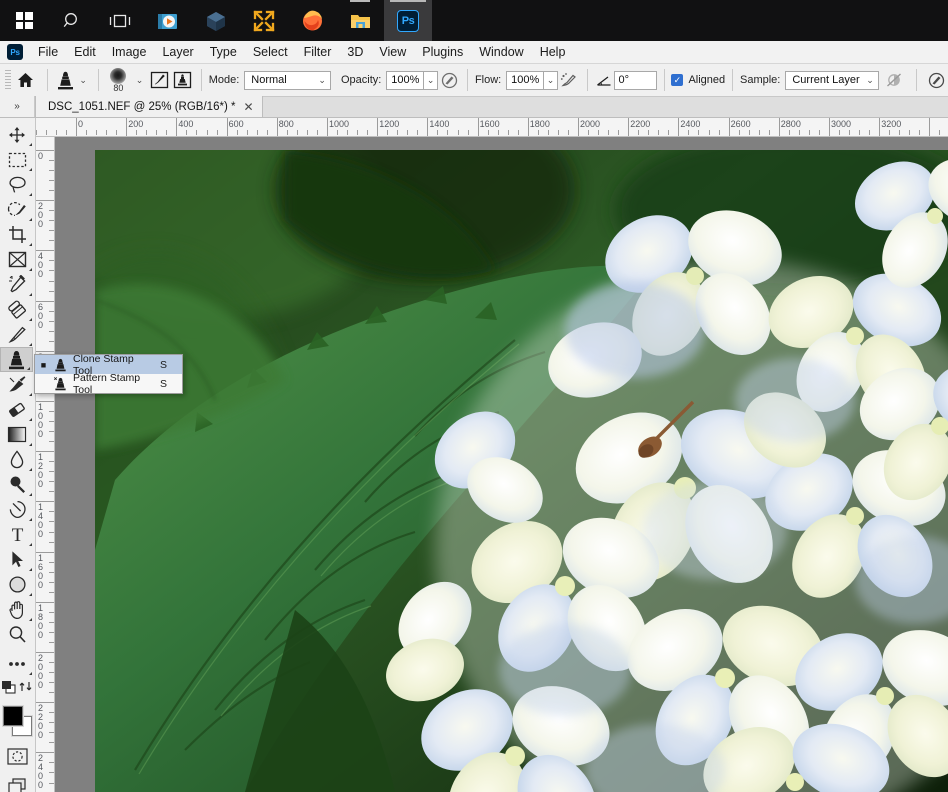 The width and height of the screenshot is (948, 792). Describe the element at coordinates (392, 52) in the screenshot. I see `menu-view: View` at that location.